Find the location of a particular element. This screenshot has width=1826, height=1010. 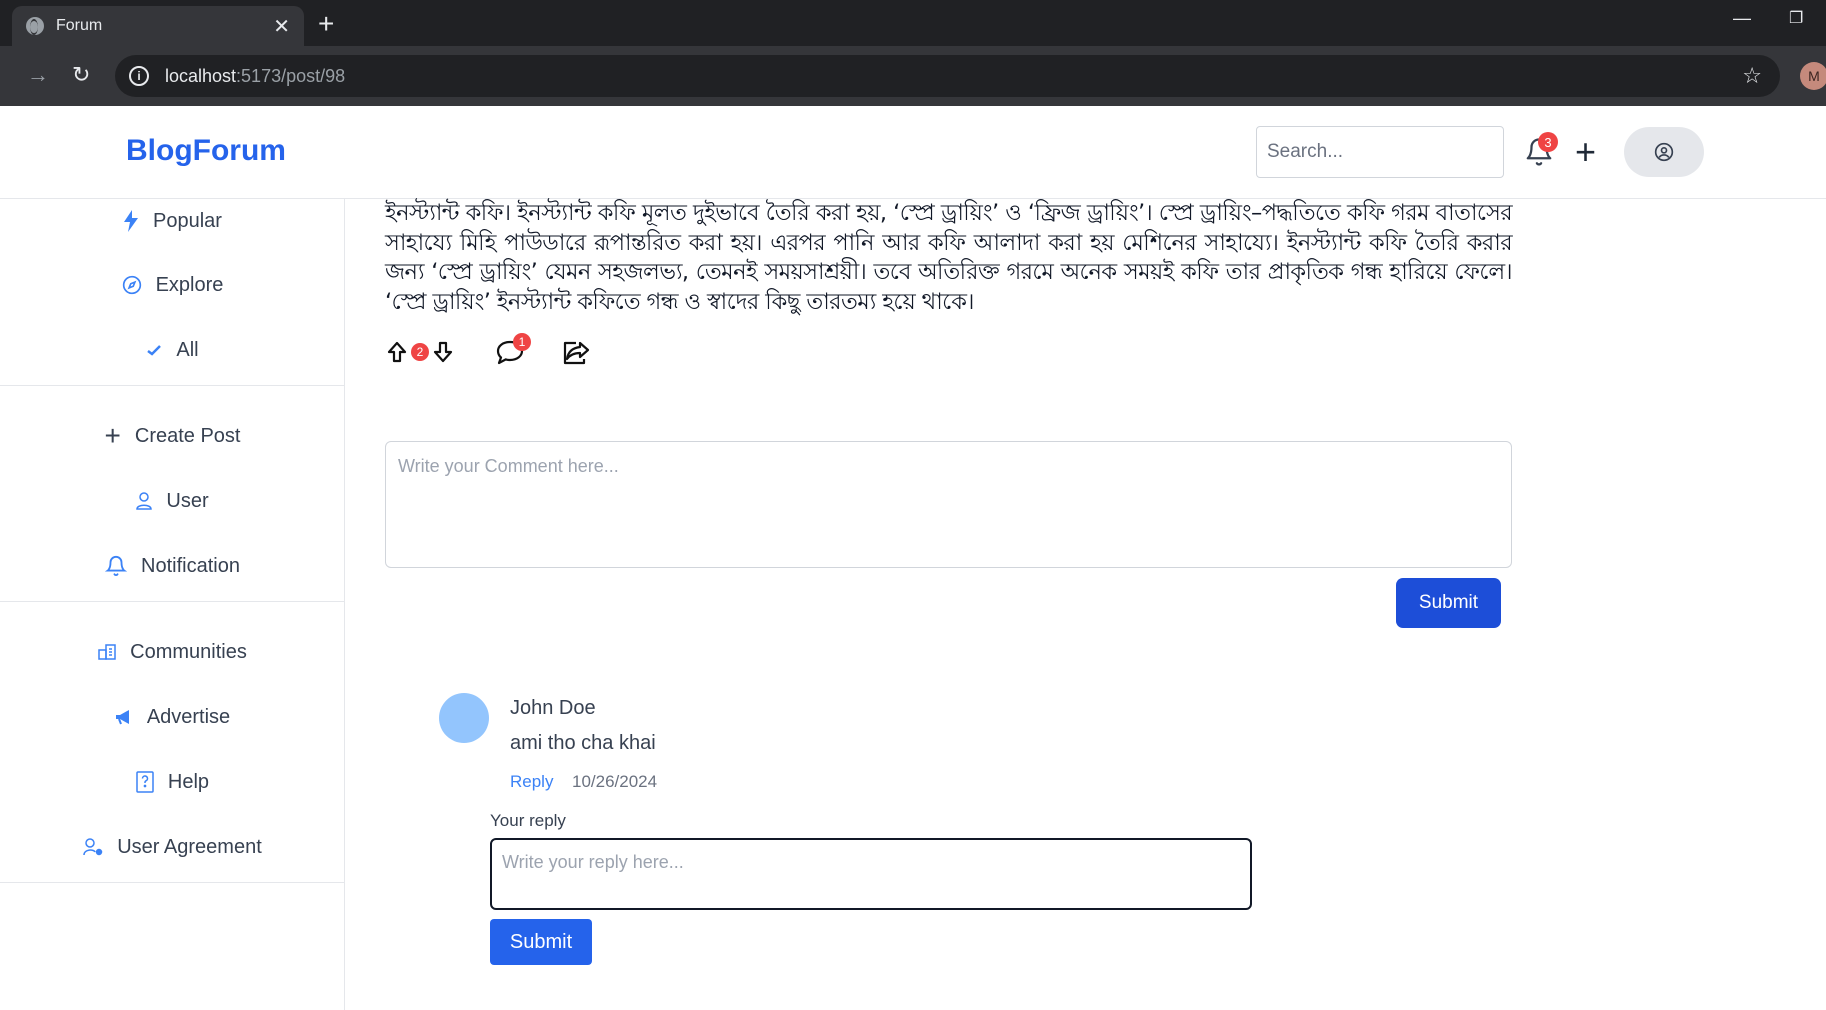

sidebar-item-explore: Explore is located at coordinates (172, 285).